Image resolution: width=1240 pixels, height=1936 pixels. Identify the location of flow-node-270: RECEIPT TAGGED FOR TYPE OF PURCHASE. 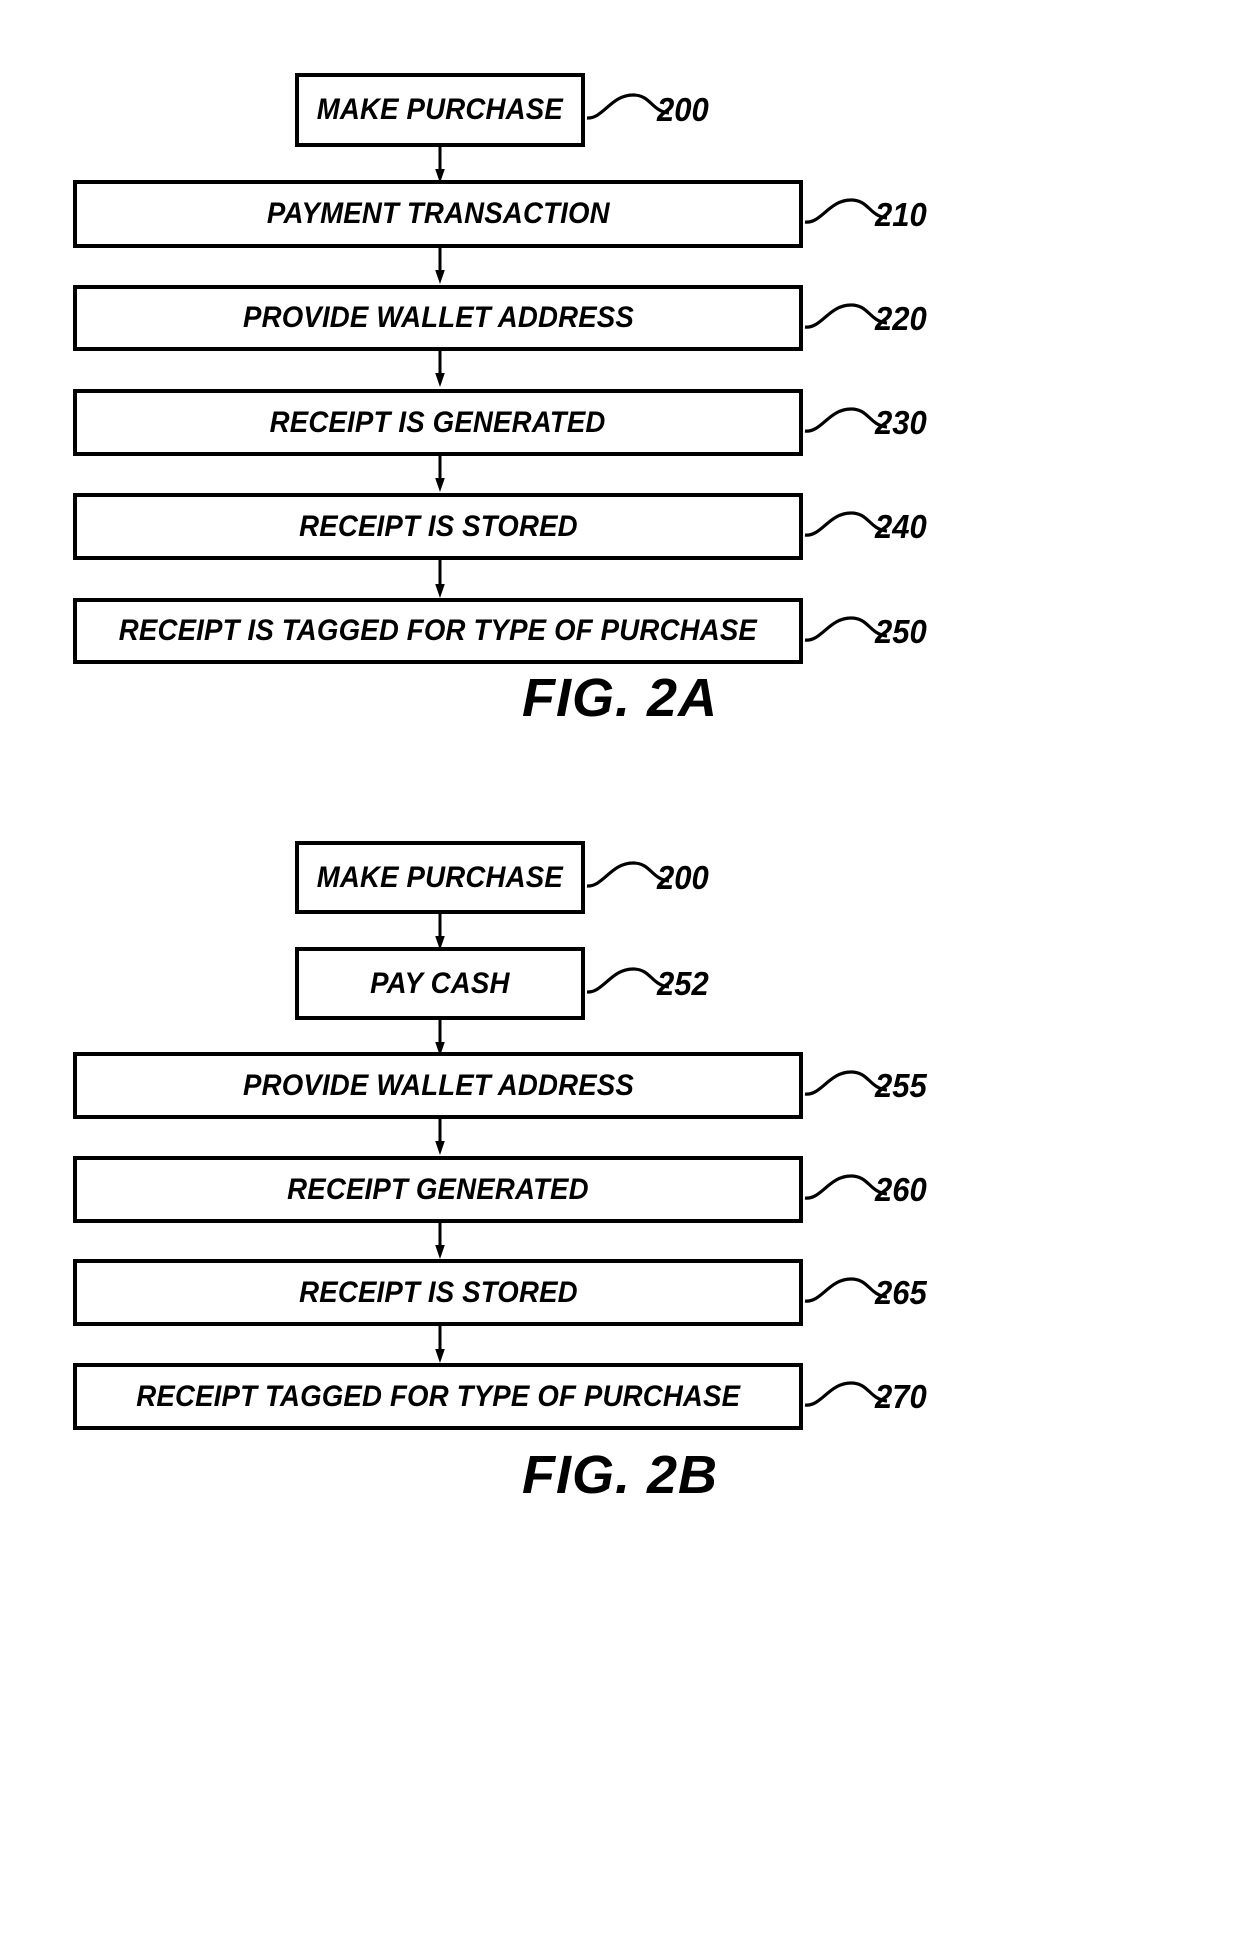
(438, 1396).